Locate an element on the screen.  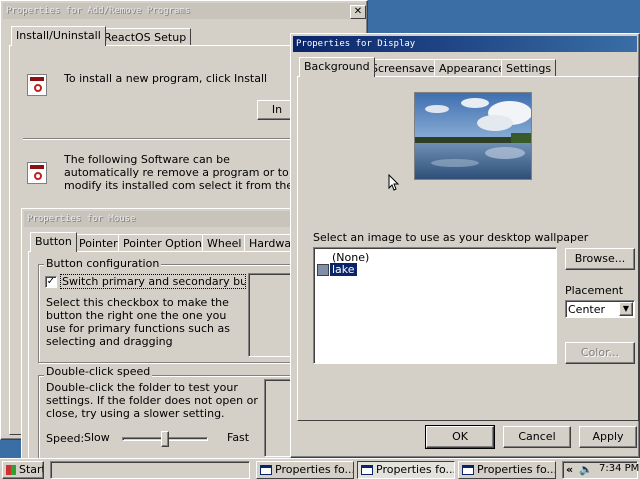
switch-label: Switch primary and secondary buttons is located at coordinates (153, 281).